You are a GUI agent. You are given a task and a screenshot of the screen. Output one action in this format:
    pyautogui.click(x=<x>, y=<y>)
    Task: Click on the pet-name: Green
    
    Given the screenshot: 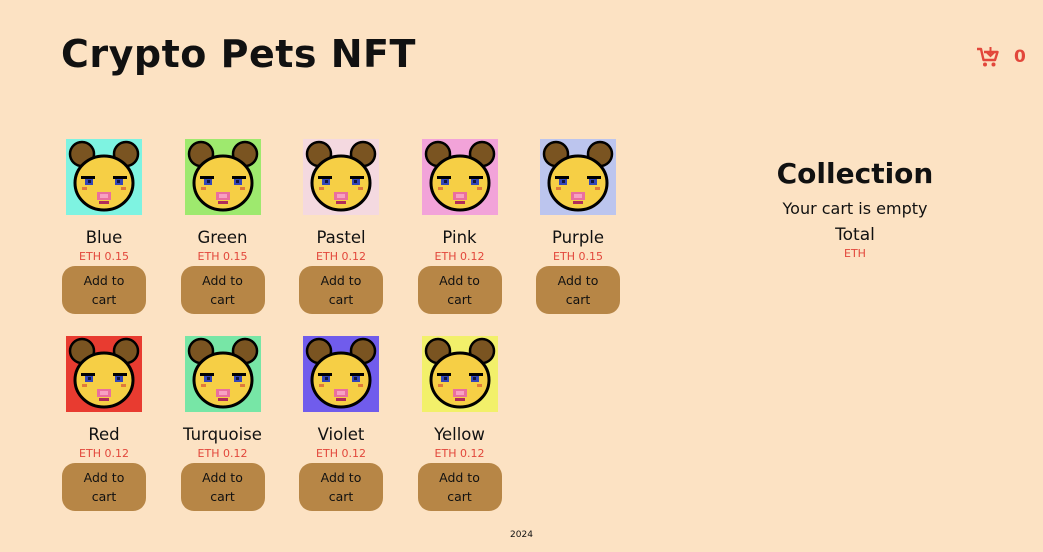 What is the action you would take?
    pyautogui.click(x=222, y=237)
    